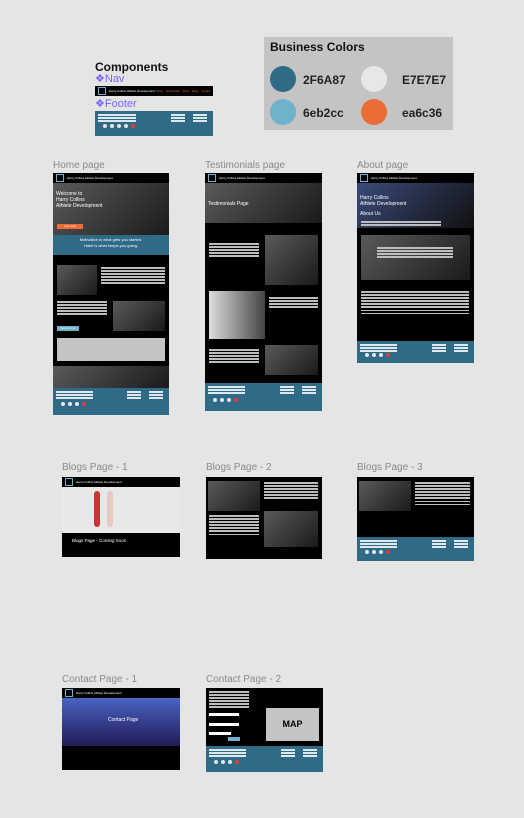  Describe the element at coordinates (292, 724) in the screenshot. I see `map-placeholder: MAP` at that location.